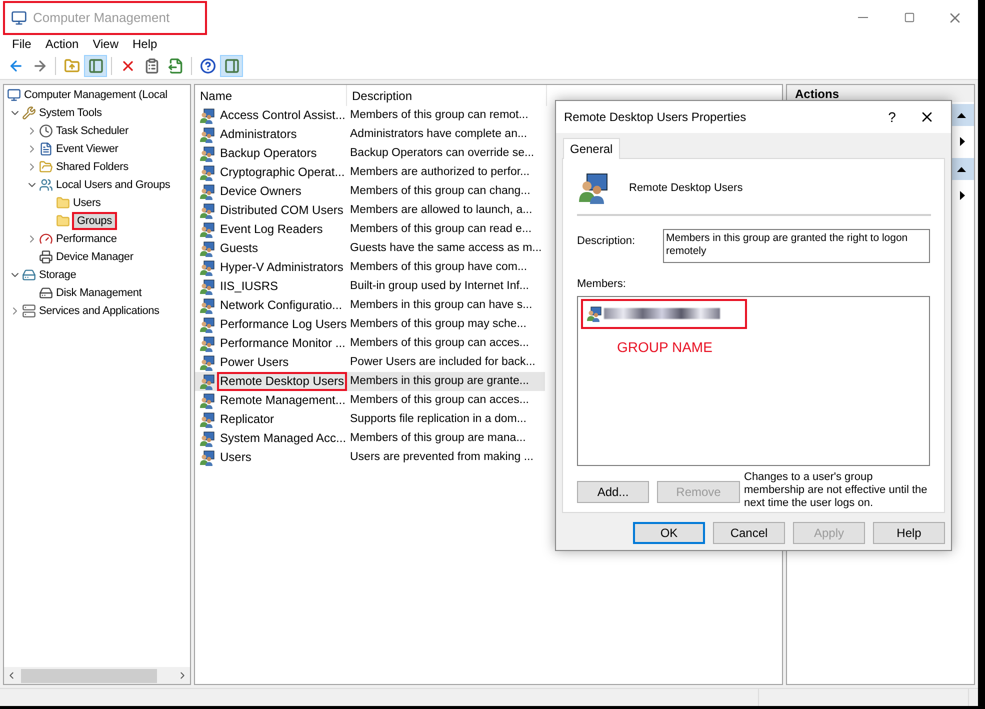 Image resolution: width=985 pixels, height=709 pixels. I want to click on tree-item: Shared Folders, so click(92, 167).